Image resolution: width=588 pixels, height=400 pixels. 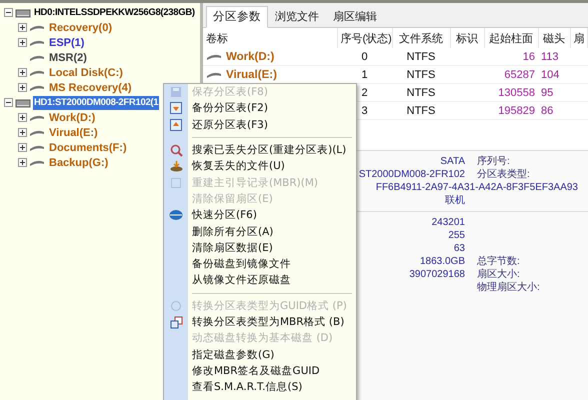 What do you see at coordinates (455, 200) in the screenshot?
I see `info-value: 联机` at bounding box center [455, 200].